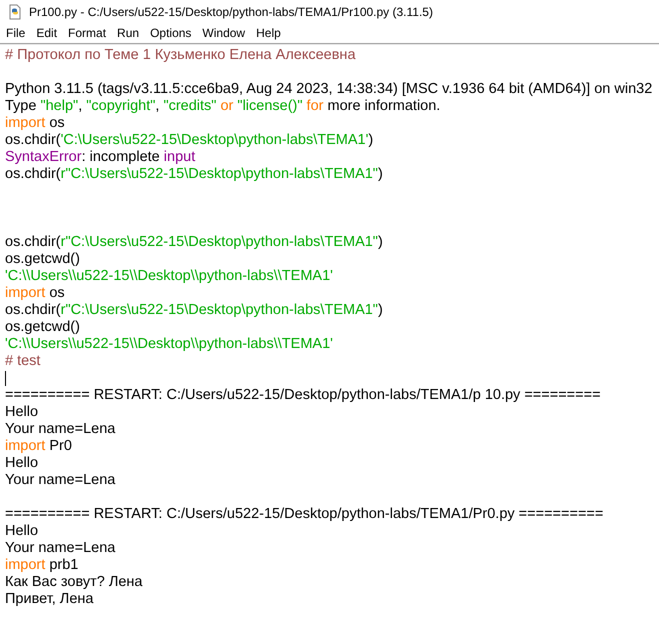 Image resolution: width=659 pixels, height=624 pixels. I want to click on code-line: # Протокол по Теме 1 Кузьменко Елена Алексеевна, so click(180, 55).